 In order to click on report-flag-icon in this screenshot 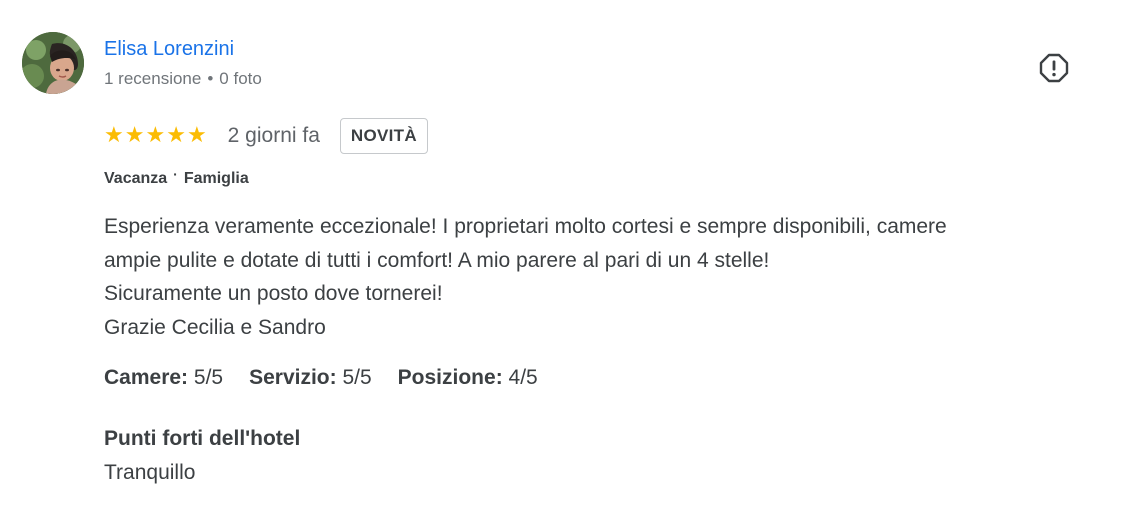, I will do `click(1054, 68)`.